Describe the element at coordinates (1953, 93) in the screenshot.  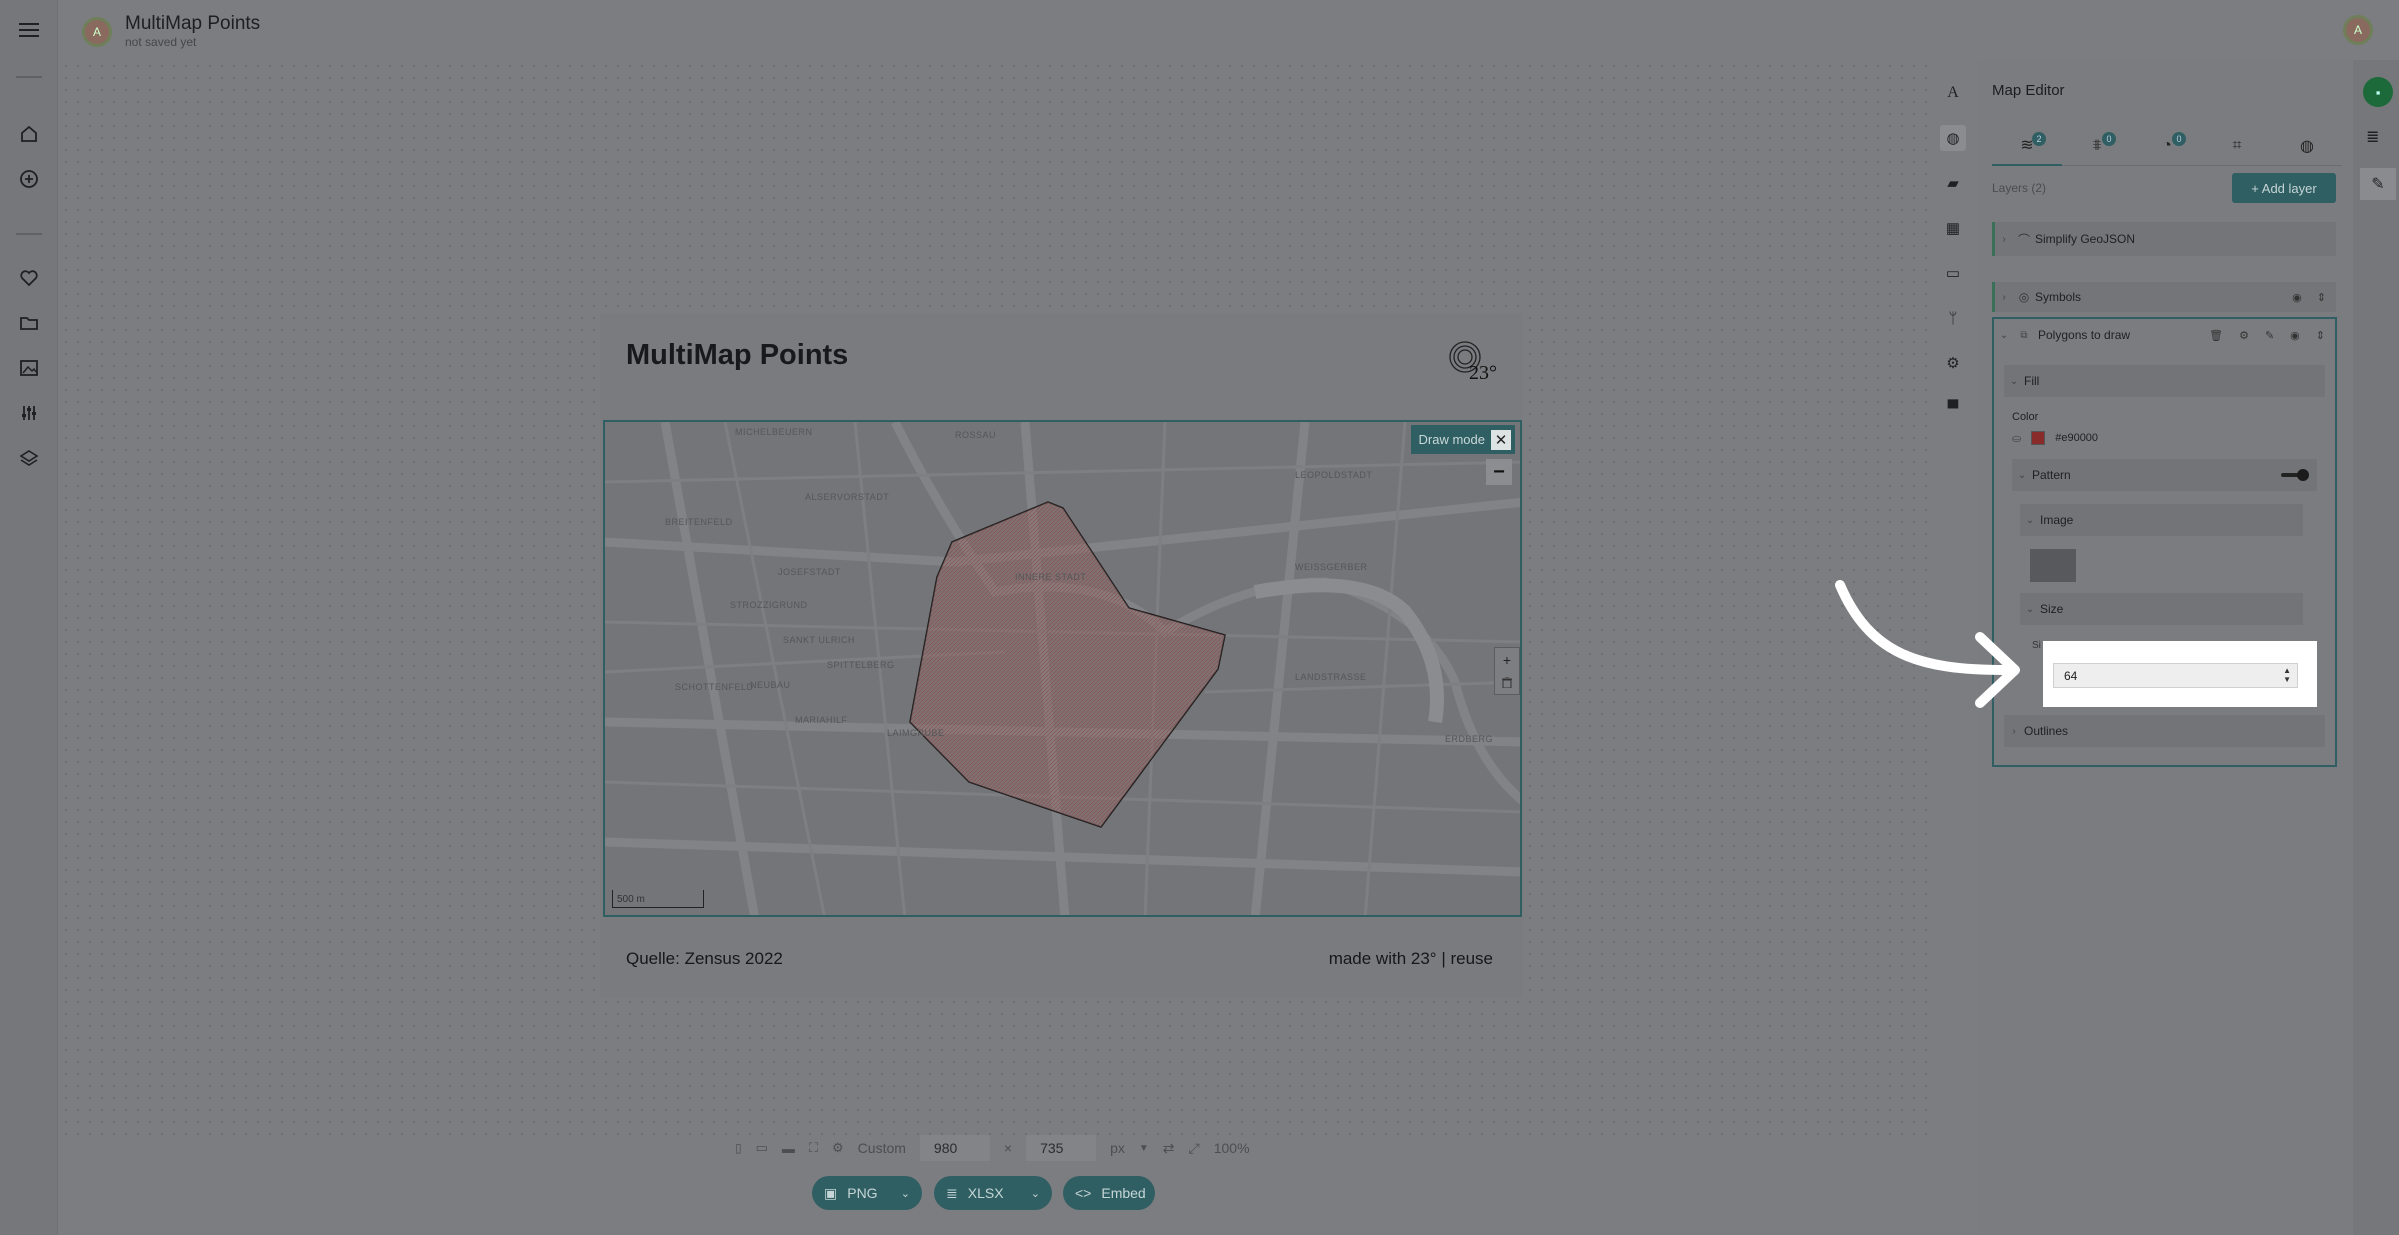
I see `text-icon: A` at that location.